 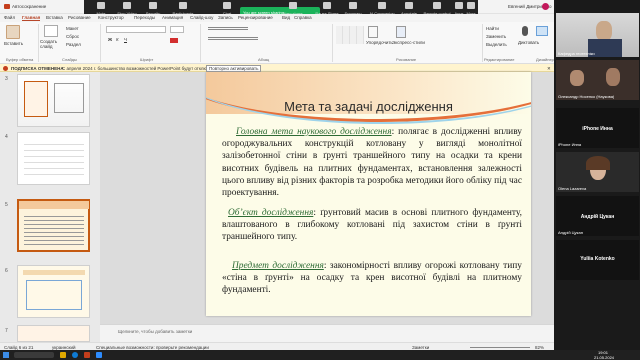 What do you see at coordinates (6, 137) in the screenshot?
I see `slide-number: 4` at bounding box center [6, 137].